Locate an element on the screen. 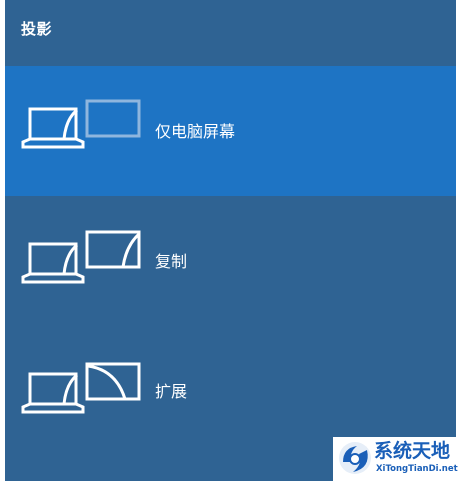 The image size is (458, 481). watermark-name: 系统天地 is located at coordinates (412, 451).